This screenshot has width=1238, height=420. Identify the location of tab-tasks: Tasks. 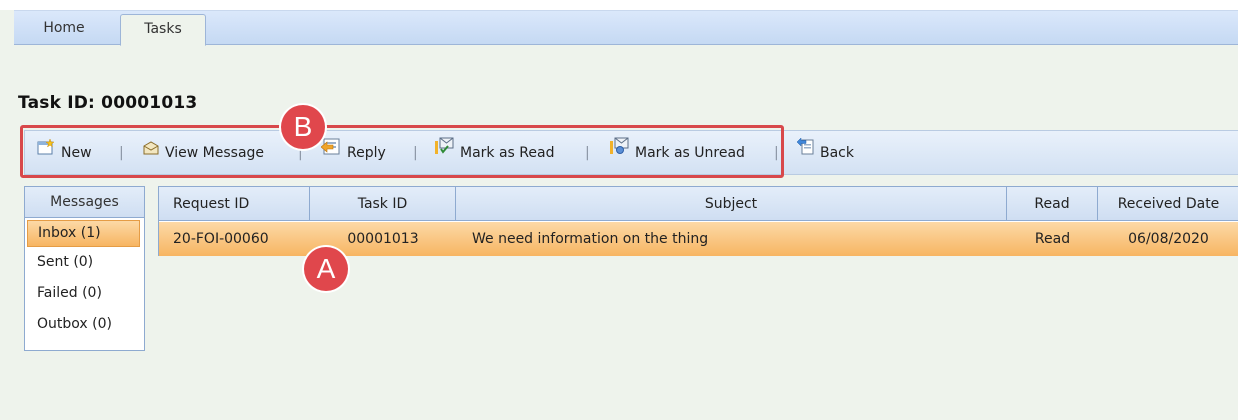
(163, 30).